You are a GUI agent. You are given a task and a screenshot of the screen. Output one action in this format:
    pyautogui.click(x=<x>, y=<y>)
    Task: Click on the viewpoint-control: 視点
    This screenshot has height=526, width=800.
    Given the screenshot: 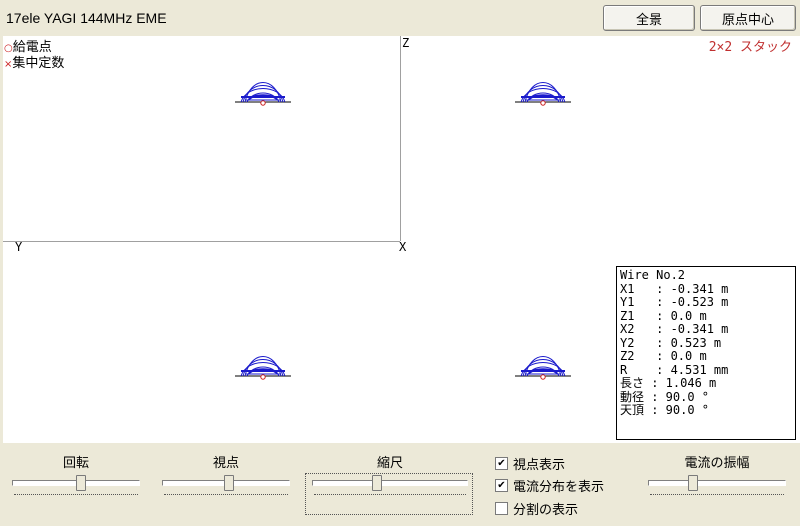 What is the action you would take?
    pyautogui.click(x=226, y=486)
    